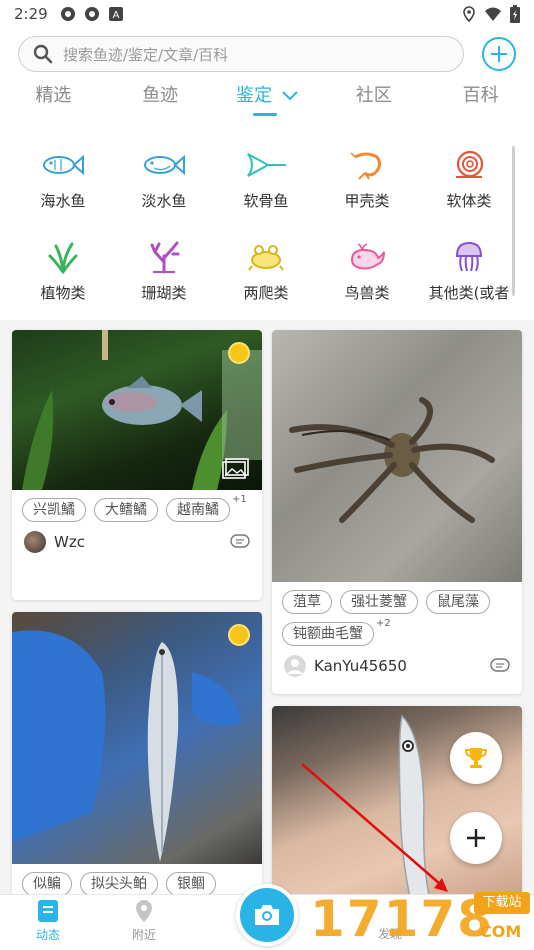  What do you see at coordinates (54, 510) in the screenshot?
I see `species-tag: 兴凯鱊` at bounding box center [54, 510].